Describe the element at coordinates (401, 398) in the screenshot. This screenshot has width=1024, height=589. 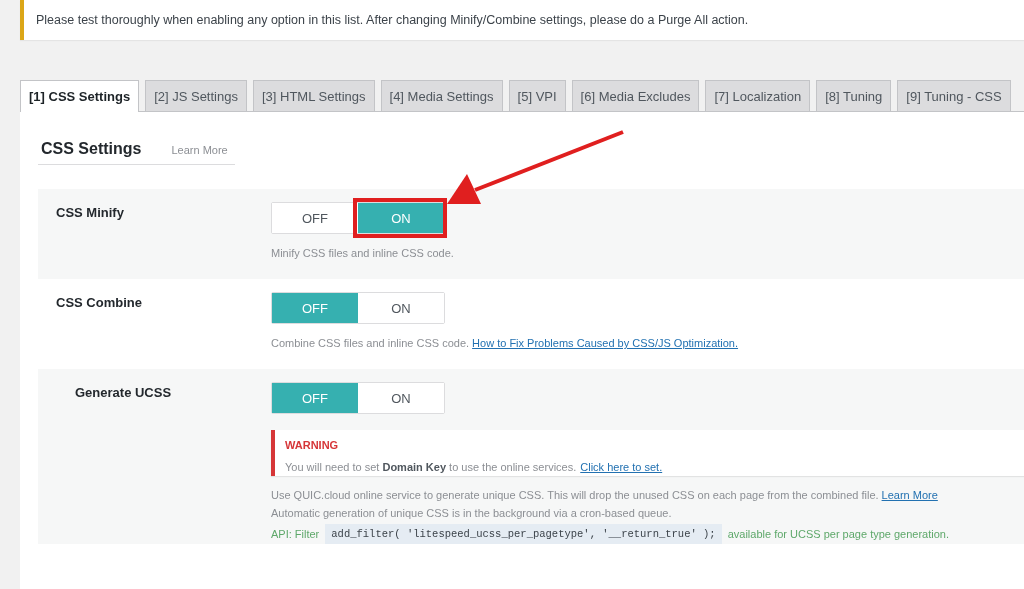
I see `toggle-option: ON` at that location.